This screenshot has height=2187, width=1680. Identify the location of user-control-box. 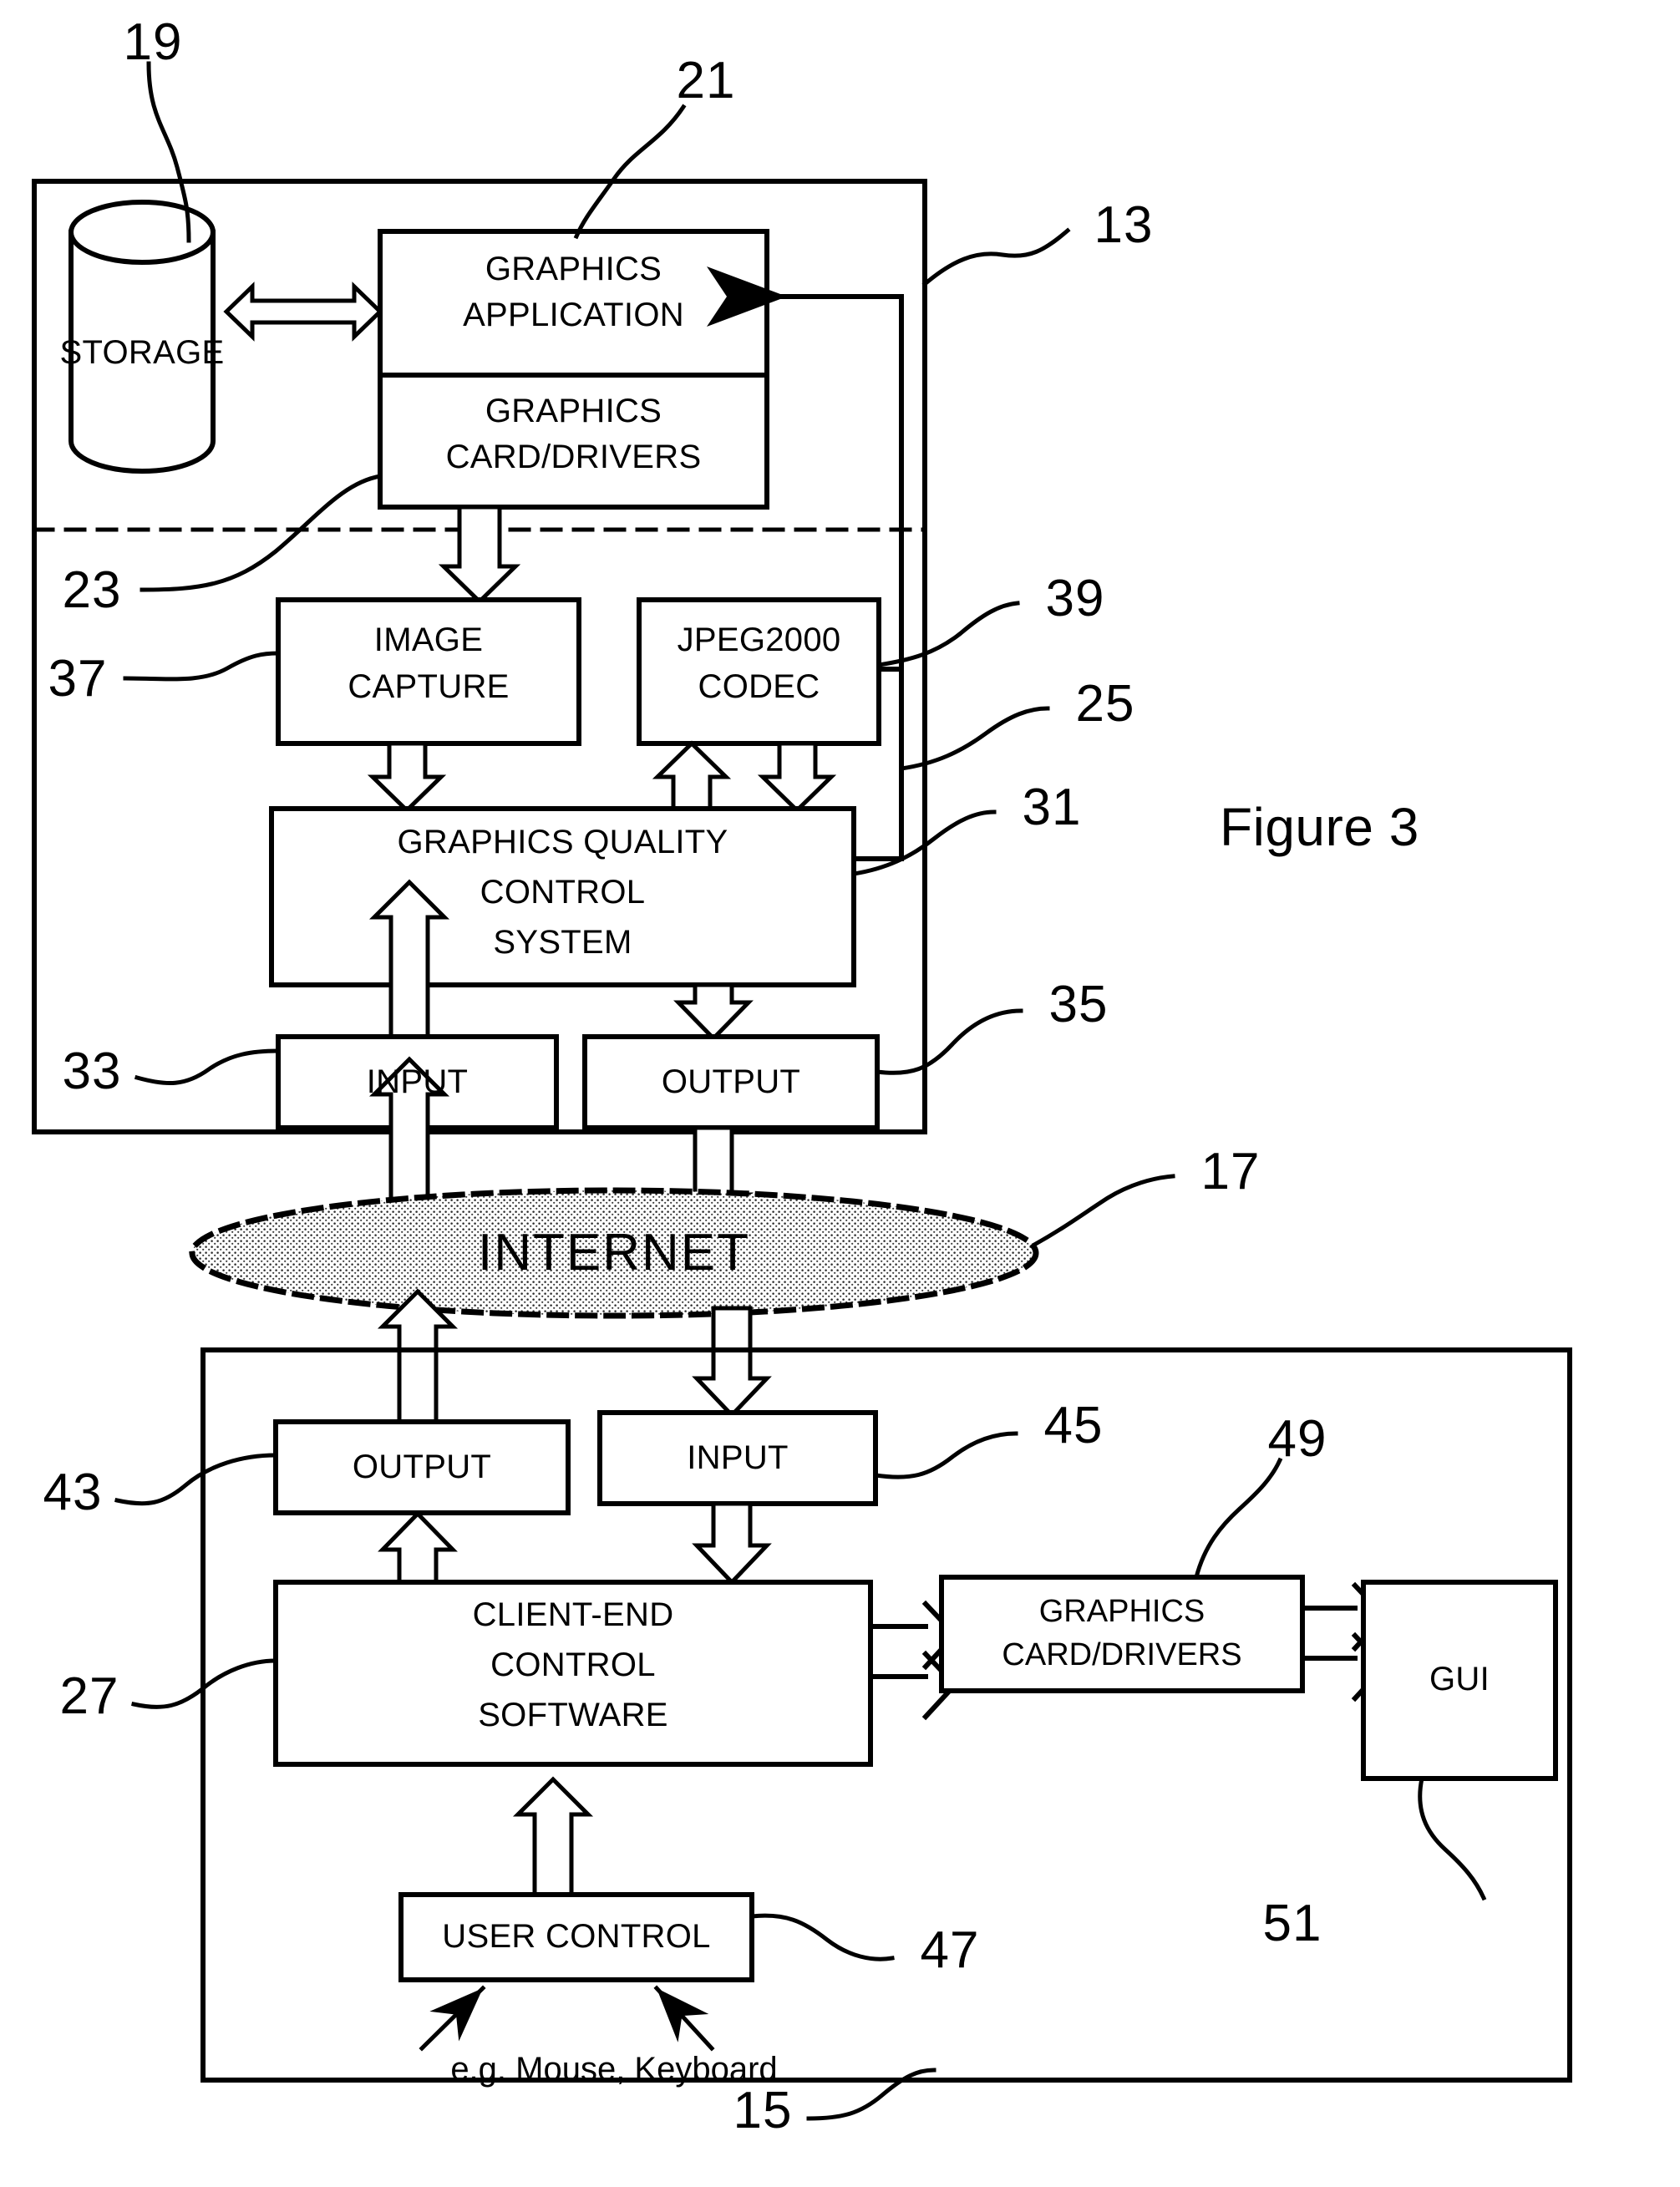
(576, 1937).